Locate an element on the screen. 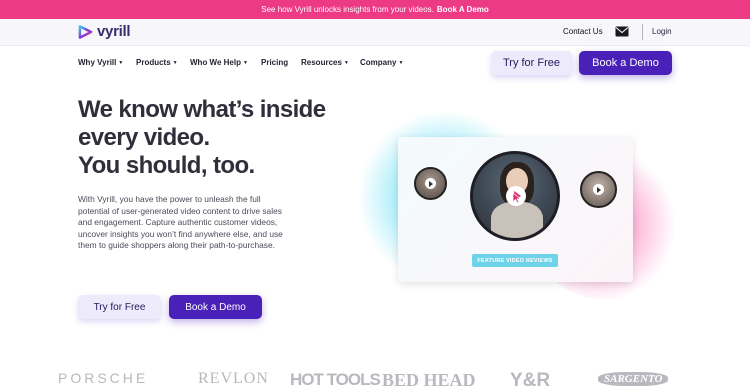 This screenshot has width=750, height=391. headline-line: You should, too. is located at coordinates (166, 165).